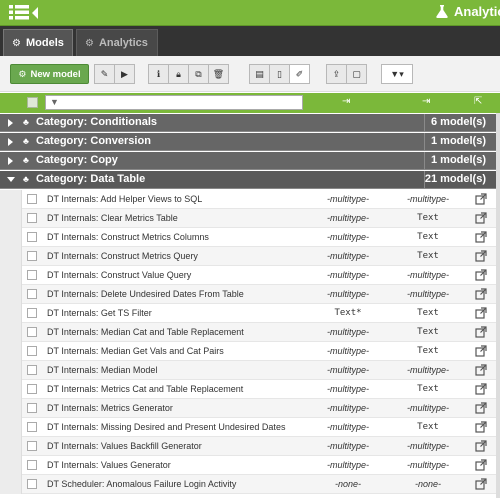 This screenshot has width=500, height=498. Describe the element at coordinates (124, 446) in the screenshot. I see `model-name: DT Internals: Values Backfill Generator` at that location.